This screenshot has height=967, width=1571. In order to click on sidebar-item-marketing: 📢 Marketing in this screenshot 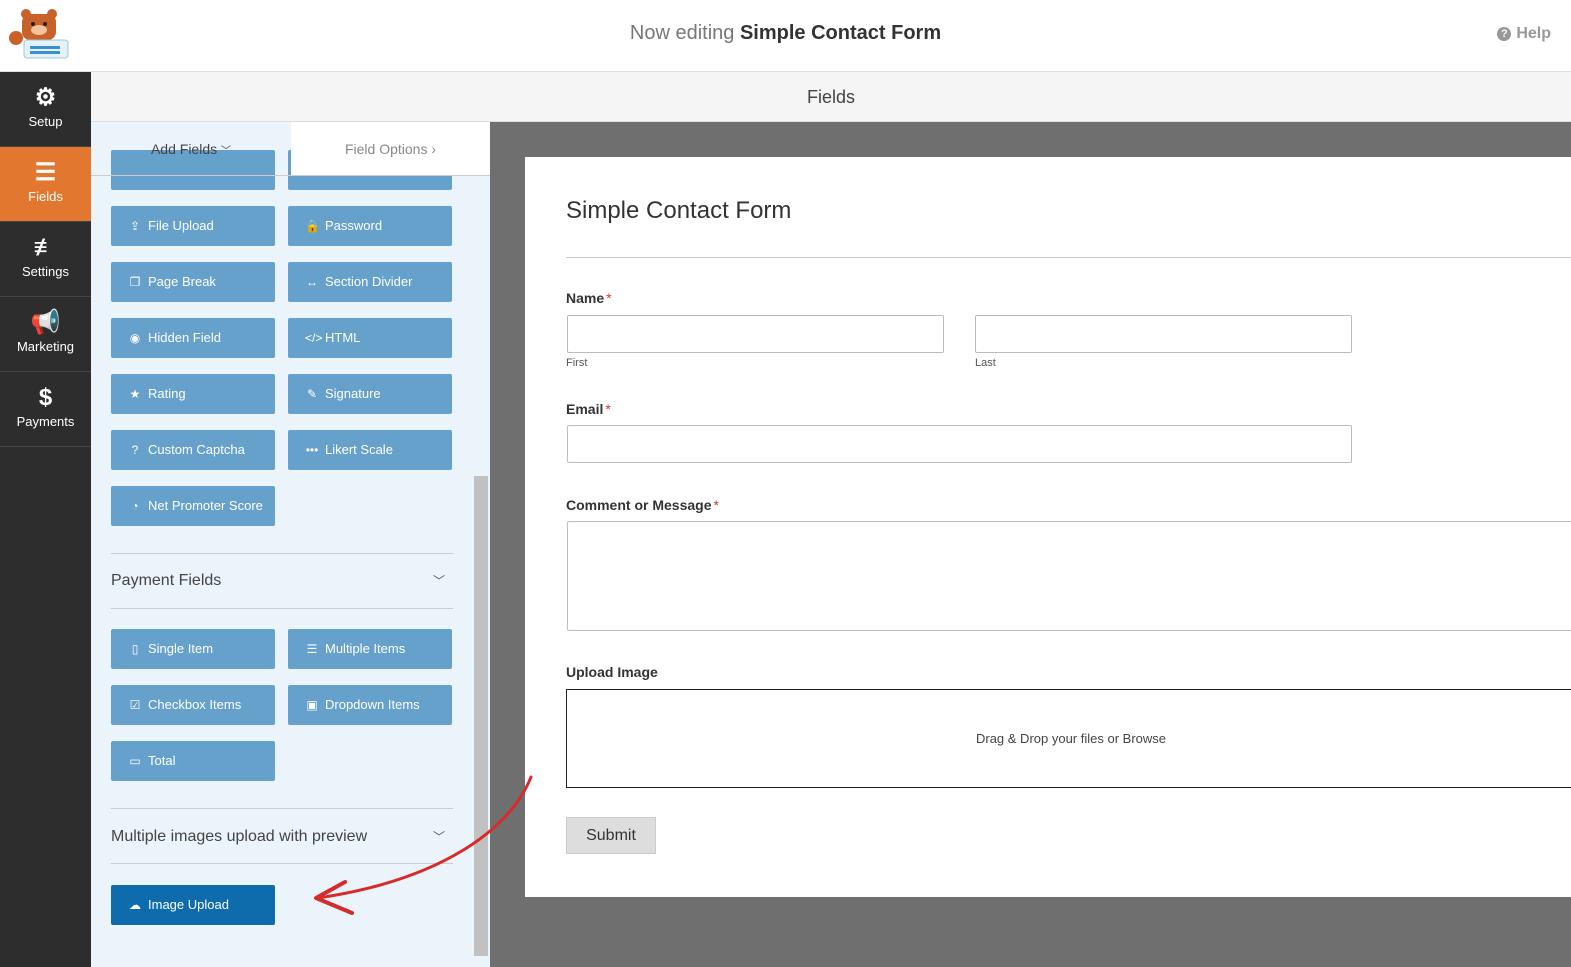, I will do `click(45, 334)`.